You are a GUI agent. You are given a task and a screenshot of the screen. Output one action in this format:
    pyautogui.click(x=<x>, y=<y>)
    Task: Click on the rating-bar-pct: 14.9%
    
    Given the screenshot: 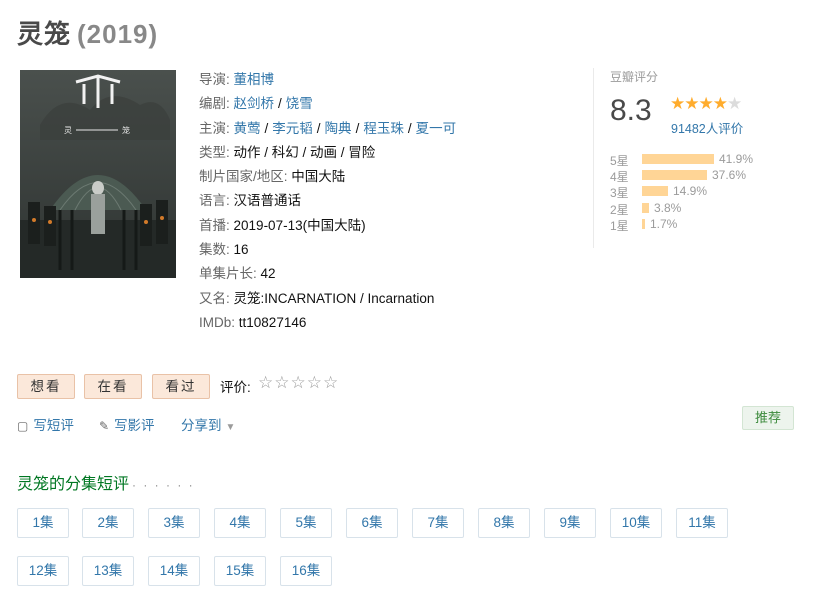 What is the action you would take?
    pyautogui.click(x=690, y=191)
    